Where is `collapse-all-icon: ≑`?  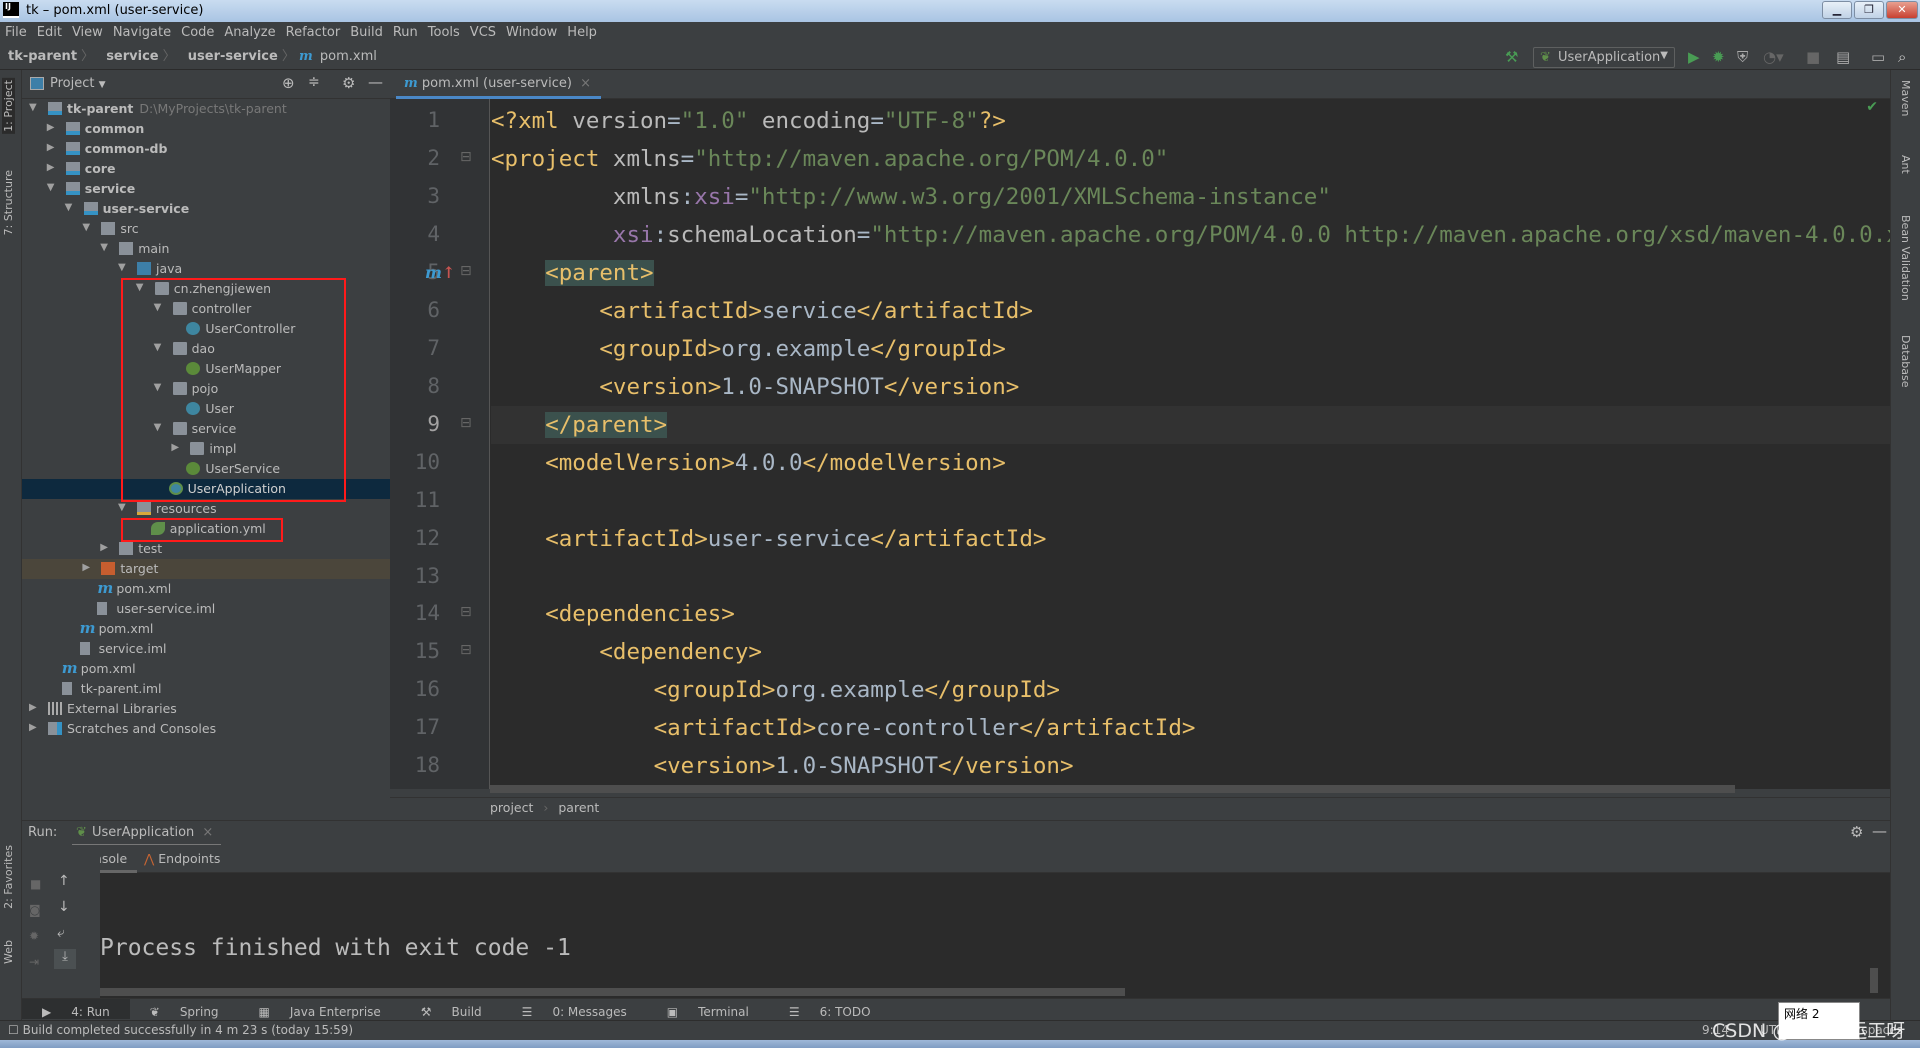
collapse-all-icon: ≑ is located at coordinates (314, 82).